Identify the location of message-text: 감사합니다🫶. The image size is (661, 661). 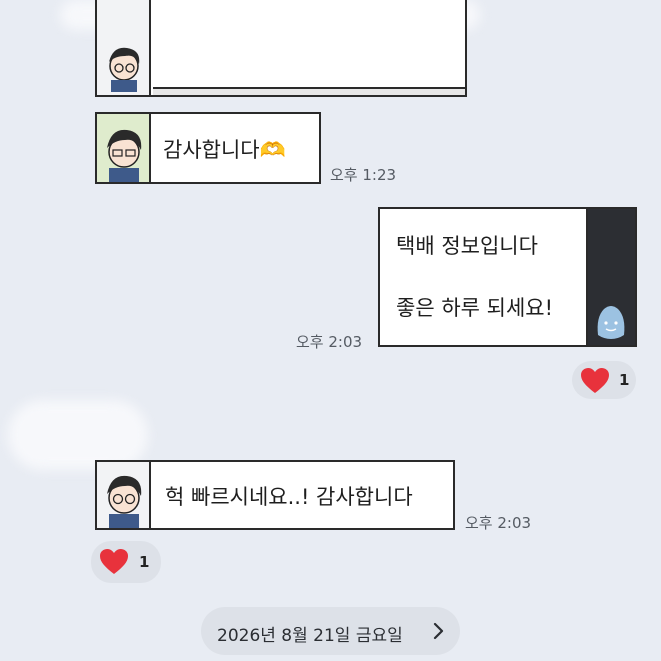
(224, 150).